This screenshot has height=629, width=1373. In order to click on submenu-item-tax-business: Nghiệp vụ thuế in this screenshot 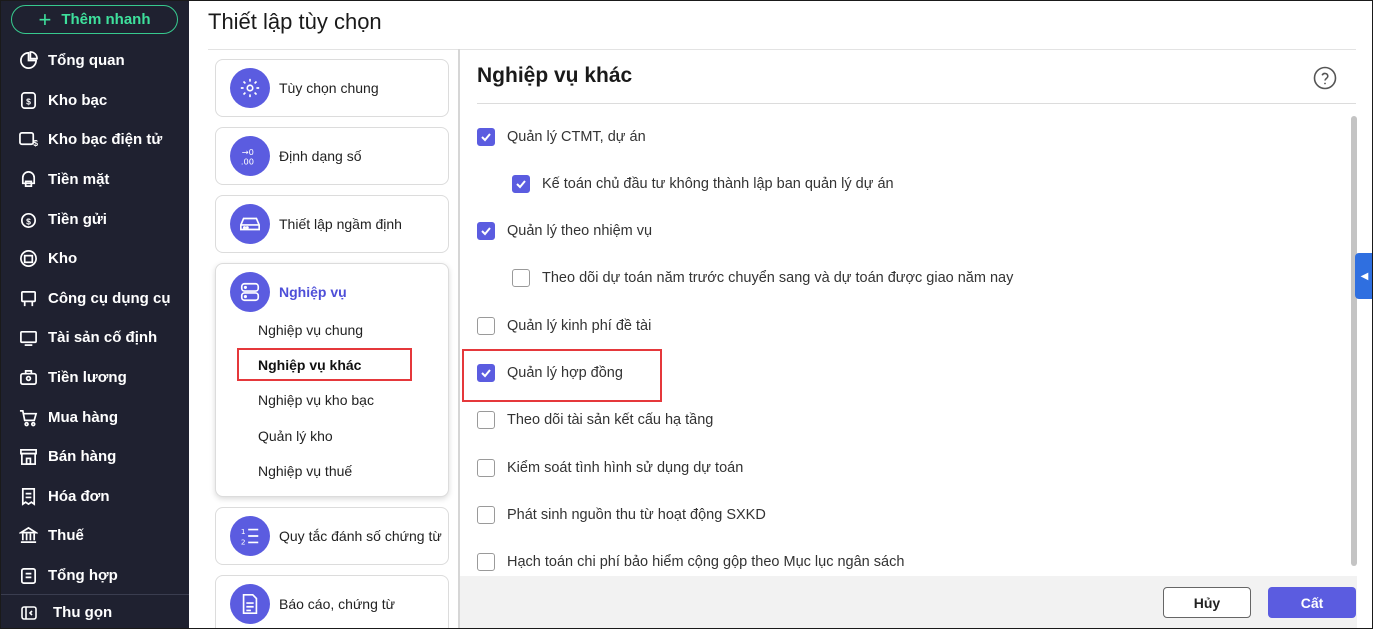, I will do `click(332, 471)`.